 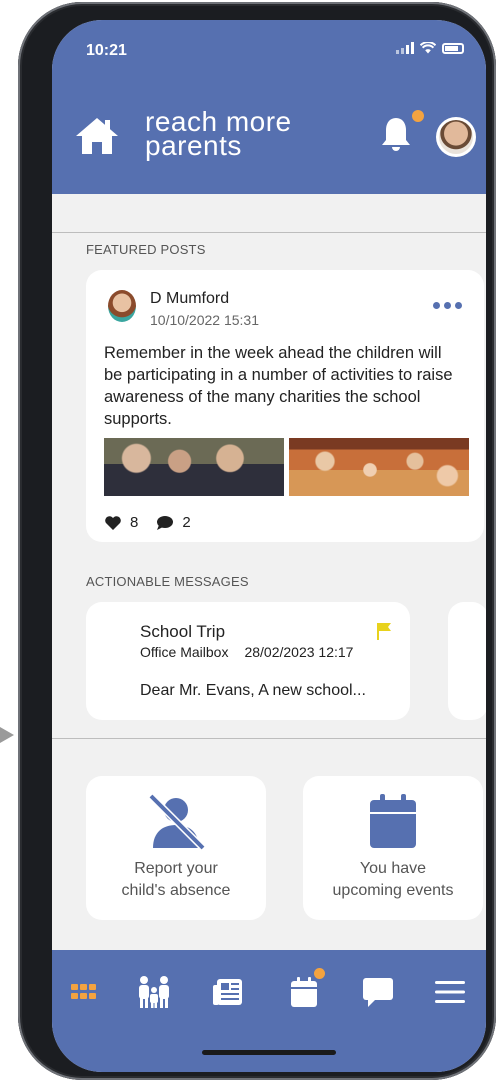 What do you see at coordinates (269, 232) in the screenshot?
I see `section-divider-top` at bounding box center [269, 232].